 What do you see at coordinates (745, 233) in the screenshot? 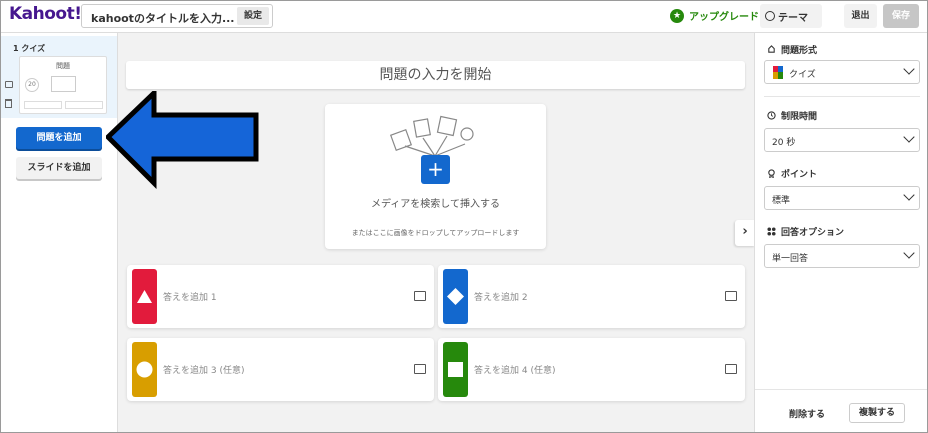
I see `collapse-panel-button: ›` at bounding box center [745, 233].